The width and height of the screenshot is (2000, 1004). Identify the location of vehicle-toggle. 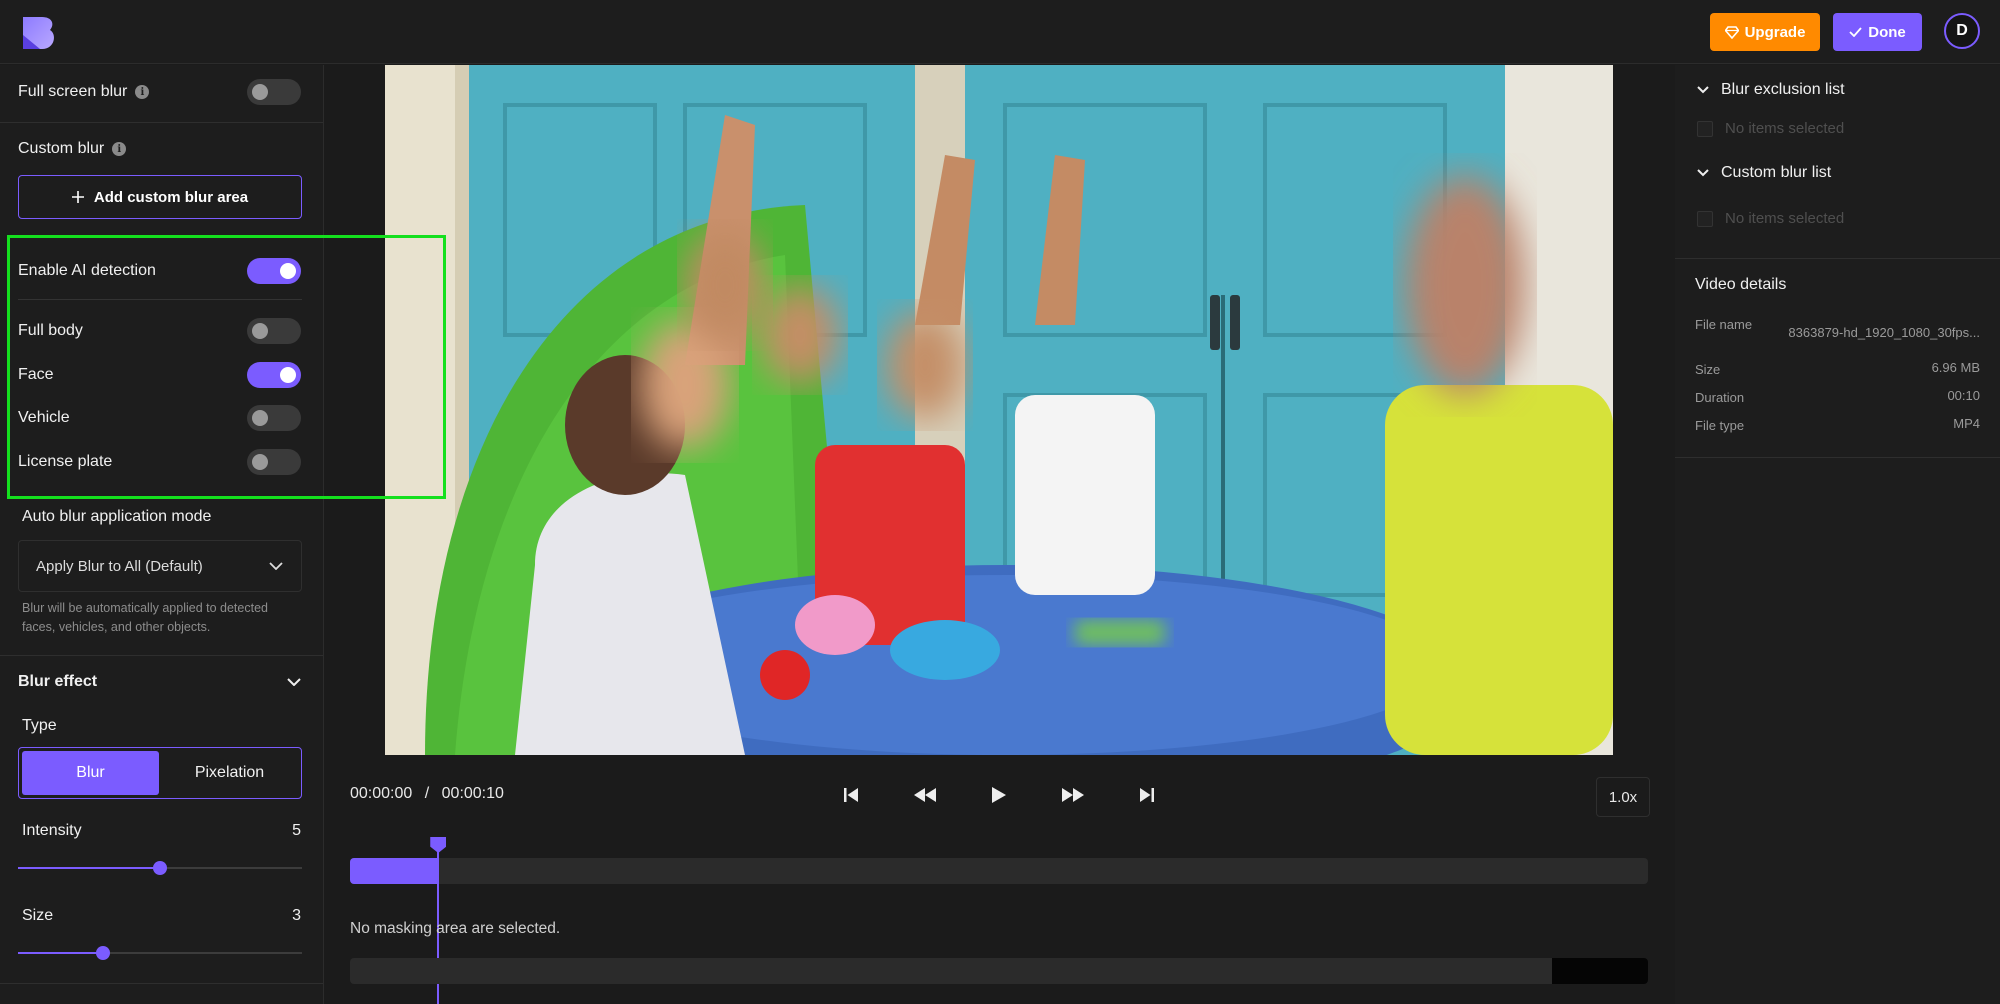
(274, 418).